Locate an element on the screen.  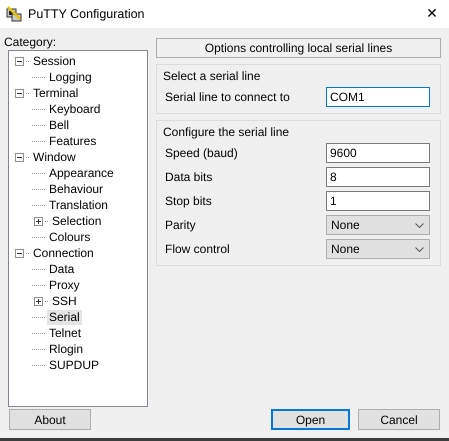
tree-item: Data is located at coordinates (61, 269).